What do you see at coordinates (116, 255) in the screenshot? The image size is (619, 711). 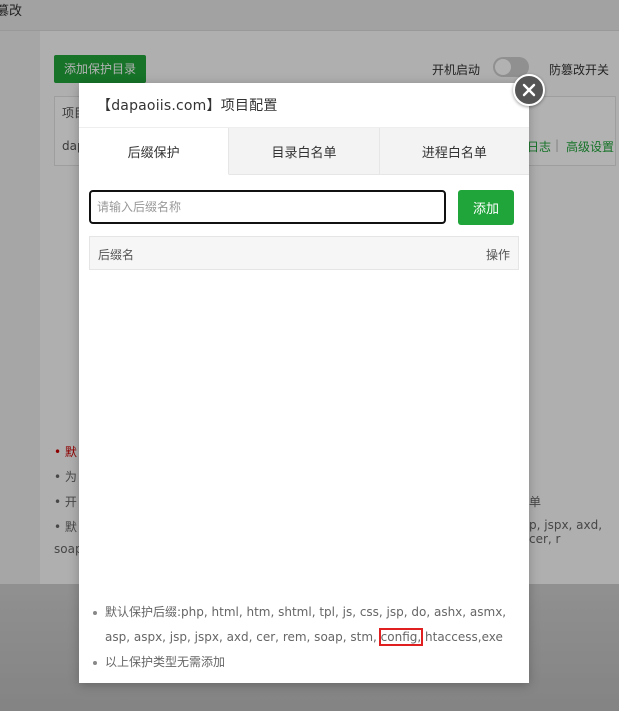 I see `column-suffix-name: 后缀名` at bounding box center [116, 255].